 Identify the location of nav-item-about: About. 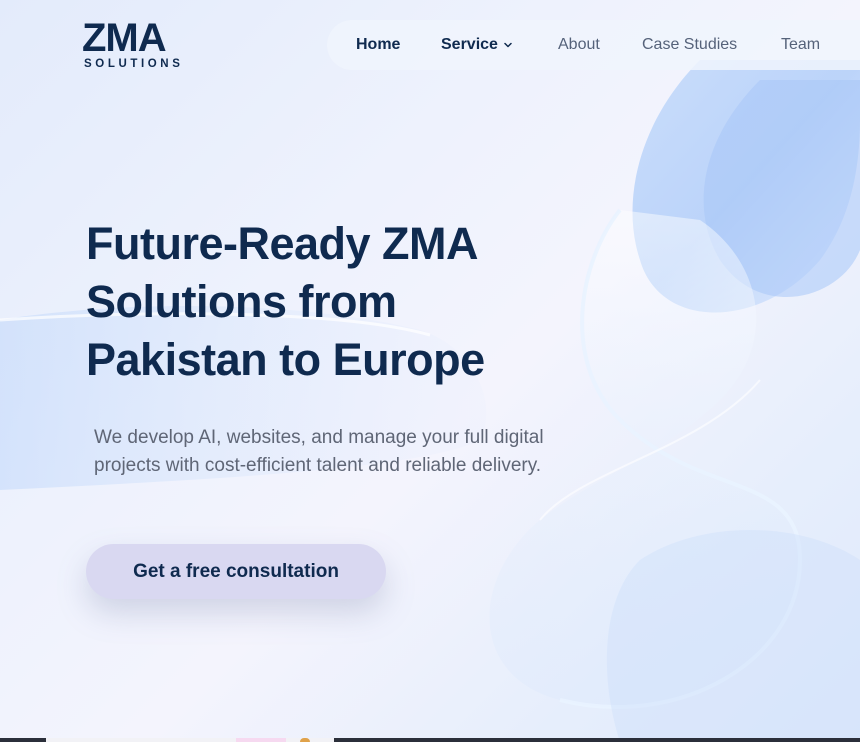
(579, 45).